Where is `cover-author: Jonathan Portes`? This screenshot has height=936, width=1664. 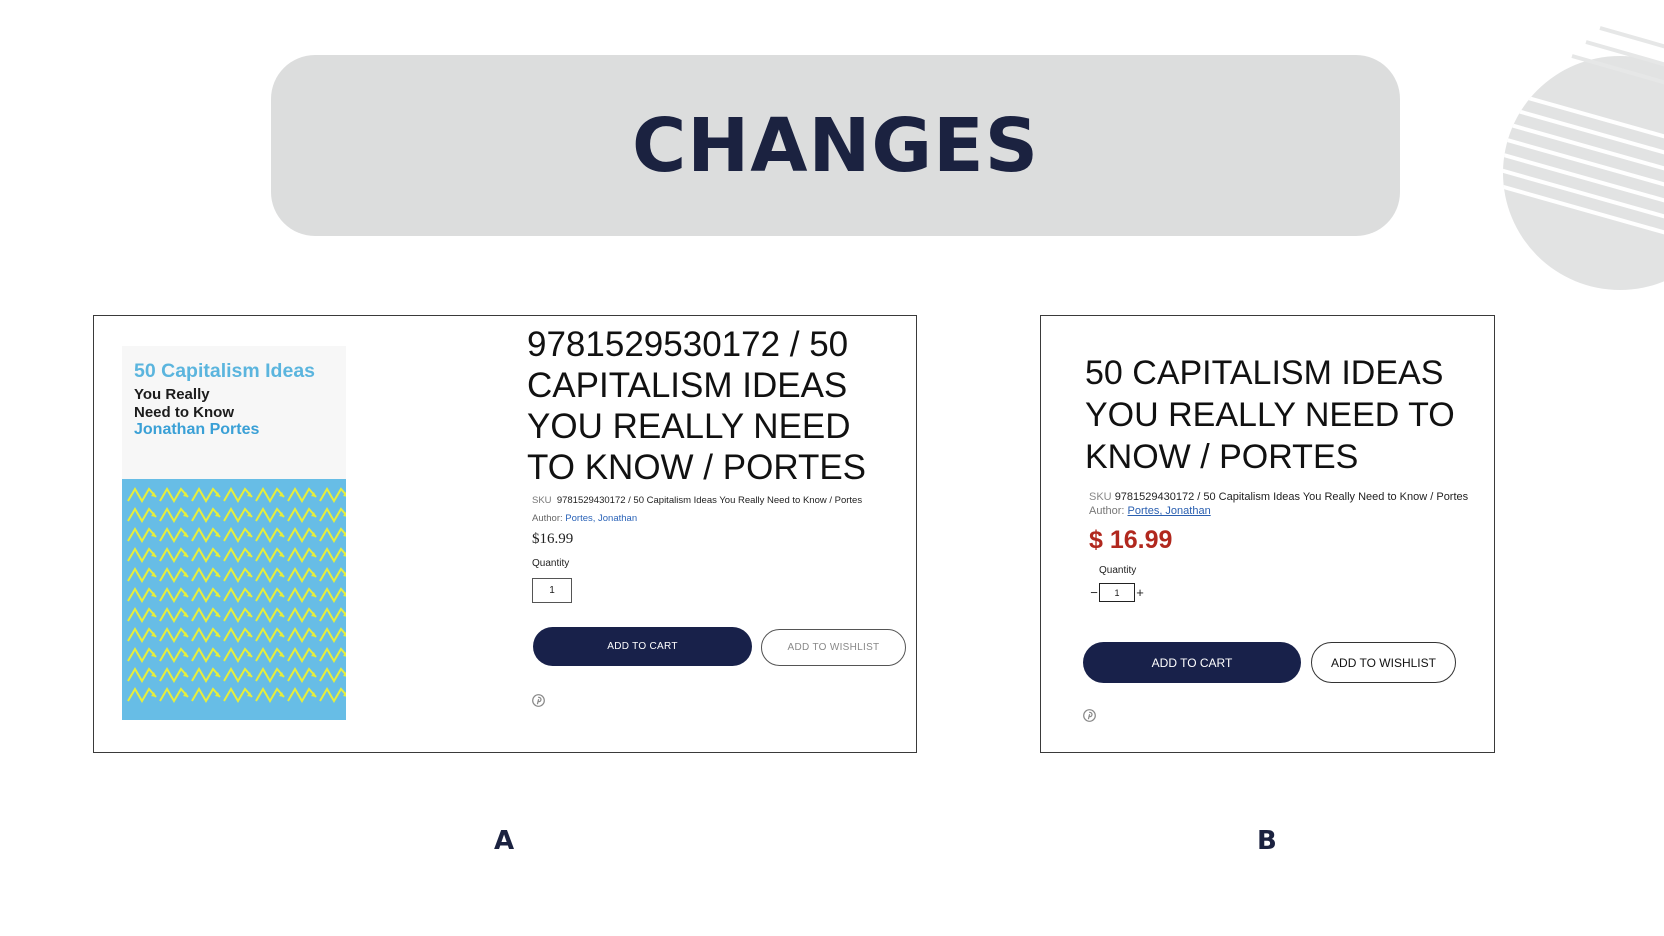
cover-author: Jonathan Portes is located at coordinates (197, 429).